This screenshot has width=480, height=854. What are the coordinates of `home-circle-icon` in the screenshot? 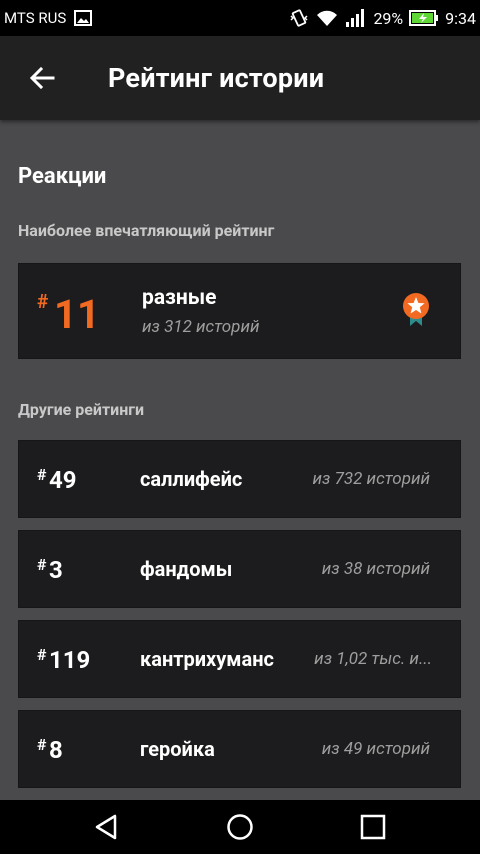 It's located at (240, 827).